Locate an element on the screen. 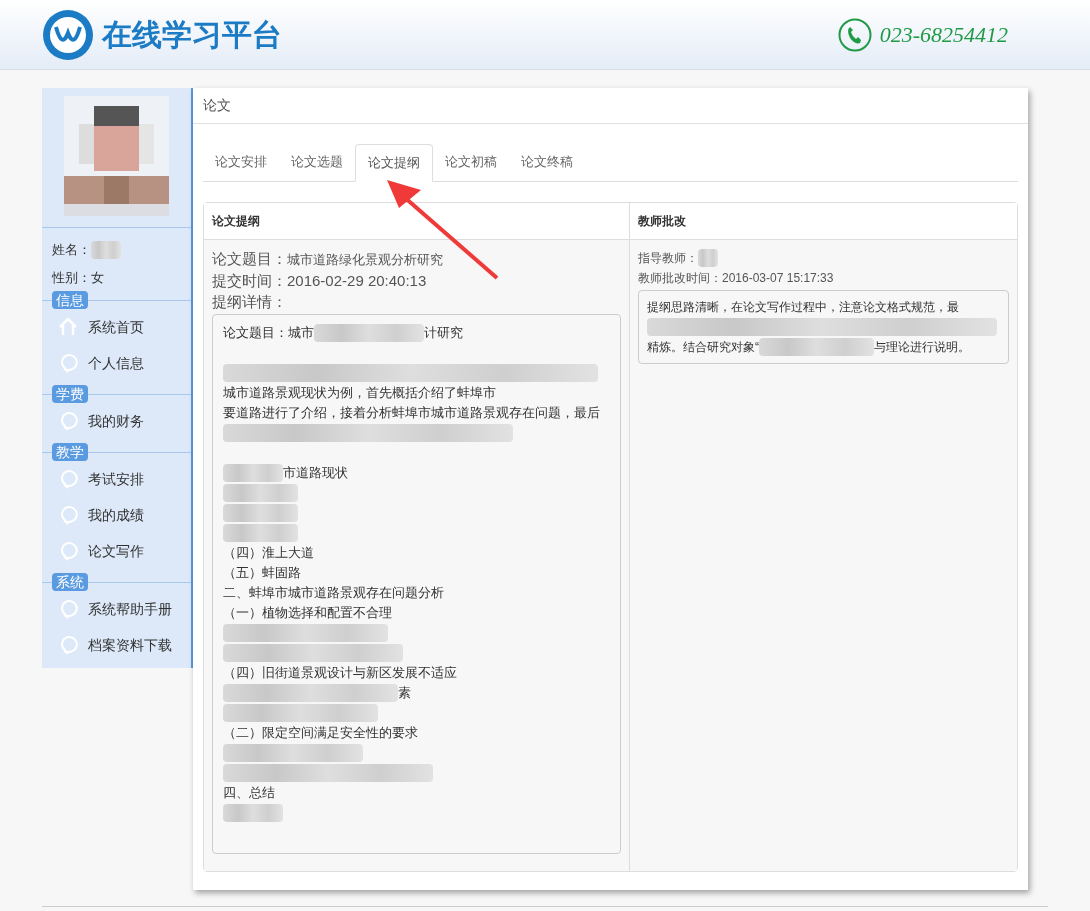 This screenshot has width=1090, height=911. section-badge: 学费 is located at coordinates (70, 394).